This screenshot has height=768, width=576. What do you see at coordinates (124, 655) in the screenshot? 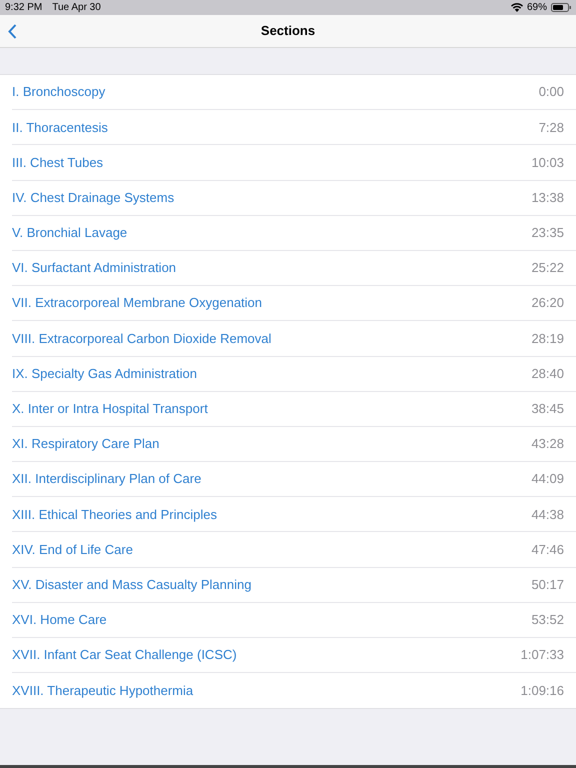
I see `section-title: XVII. Infant Car Seat Challenge (ICSC)` at bounding box center [124, 655].